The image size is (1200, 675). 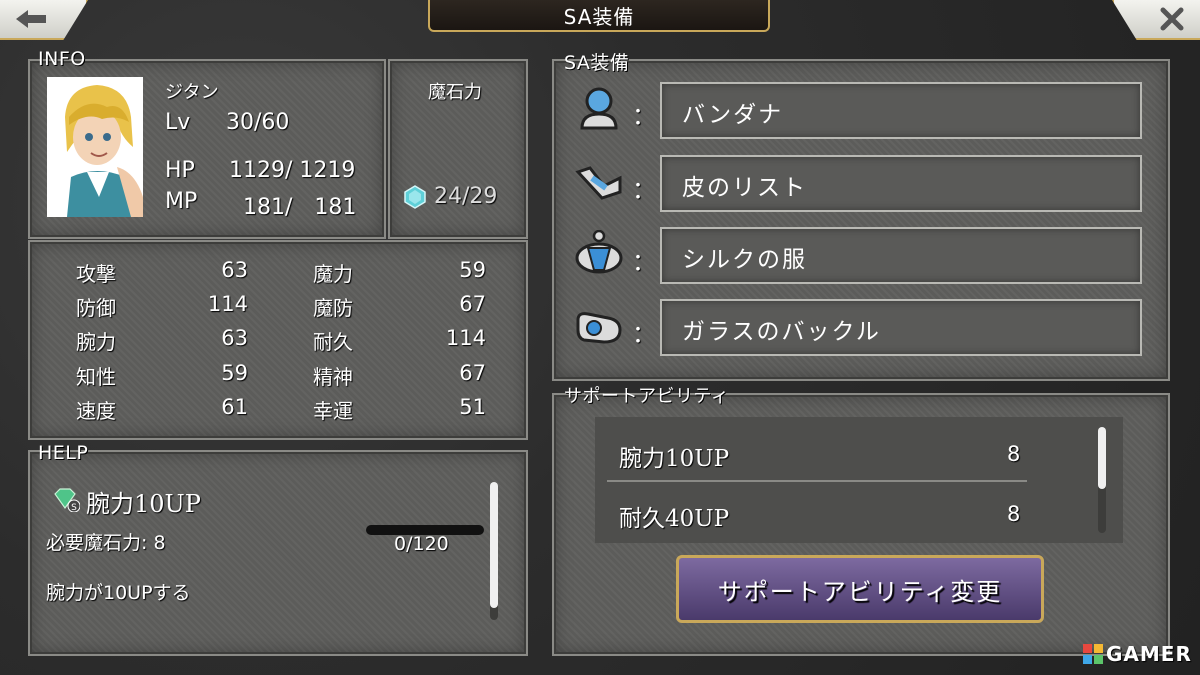 I want to click on sa-equip-label: SA装備, so click(x=597, y=63).